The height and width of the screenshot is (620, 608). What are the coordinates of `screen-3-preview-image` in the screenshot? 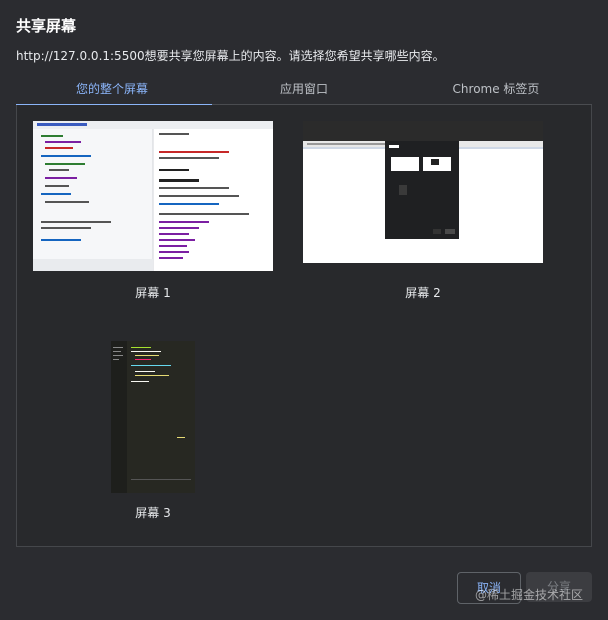 It's located at (153, 417).